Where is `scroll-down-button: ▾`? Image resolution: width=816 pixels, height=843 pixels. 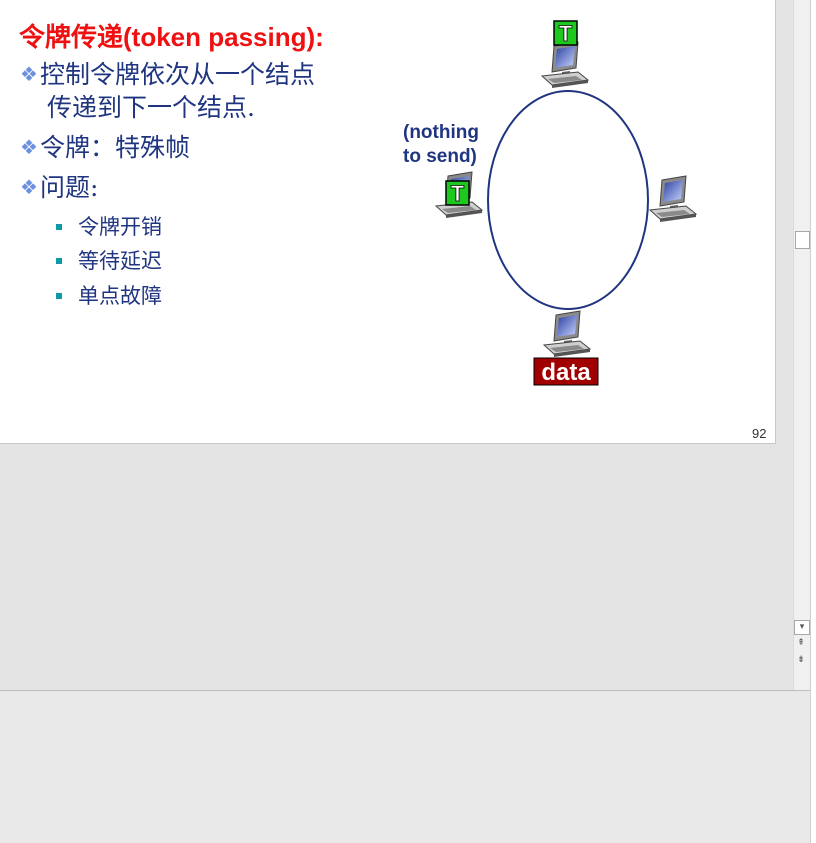
scroll-down-button: ▾ is located at coordinates (802, 627).